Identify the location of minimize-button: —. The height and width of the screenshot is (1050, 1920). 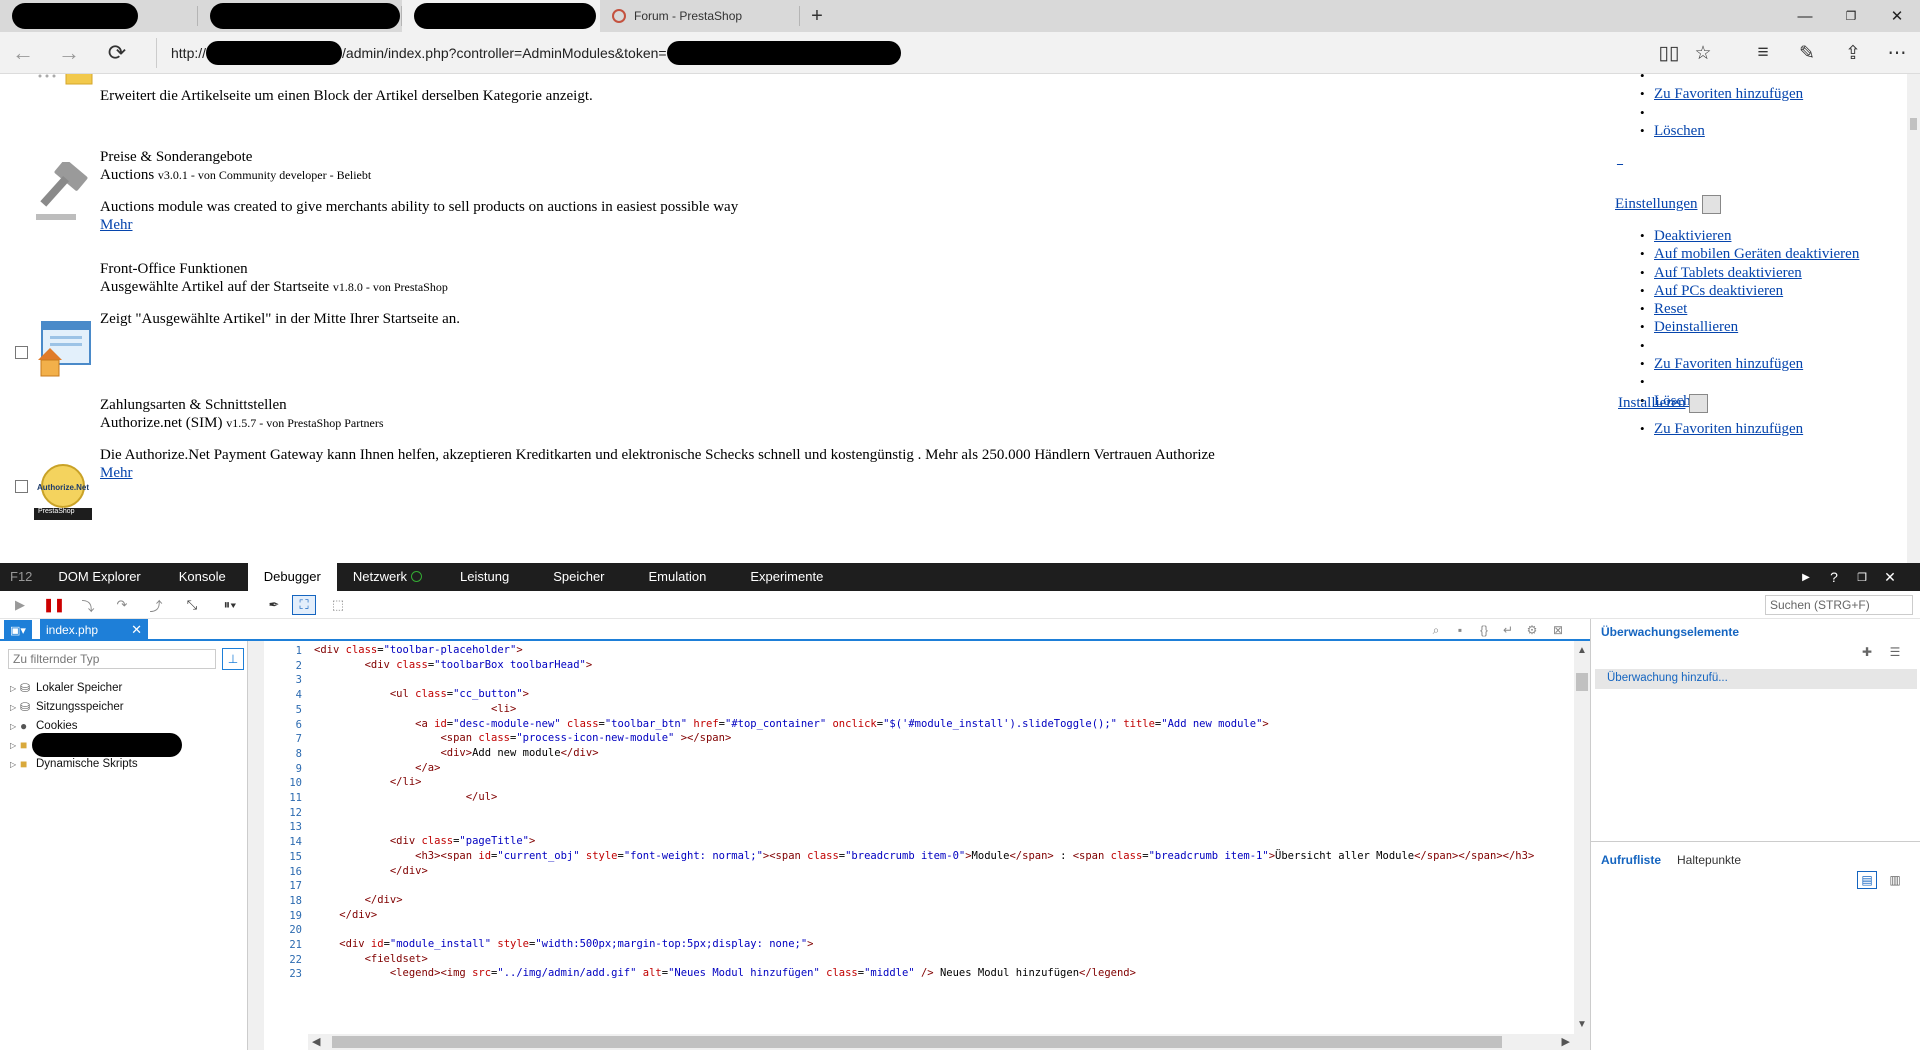
(1805, 16).